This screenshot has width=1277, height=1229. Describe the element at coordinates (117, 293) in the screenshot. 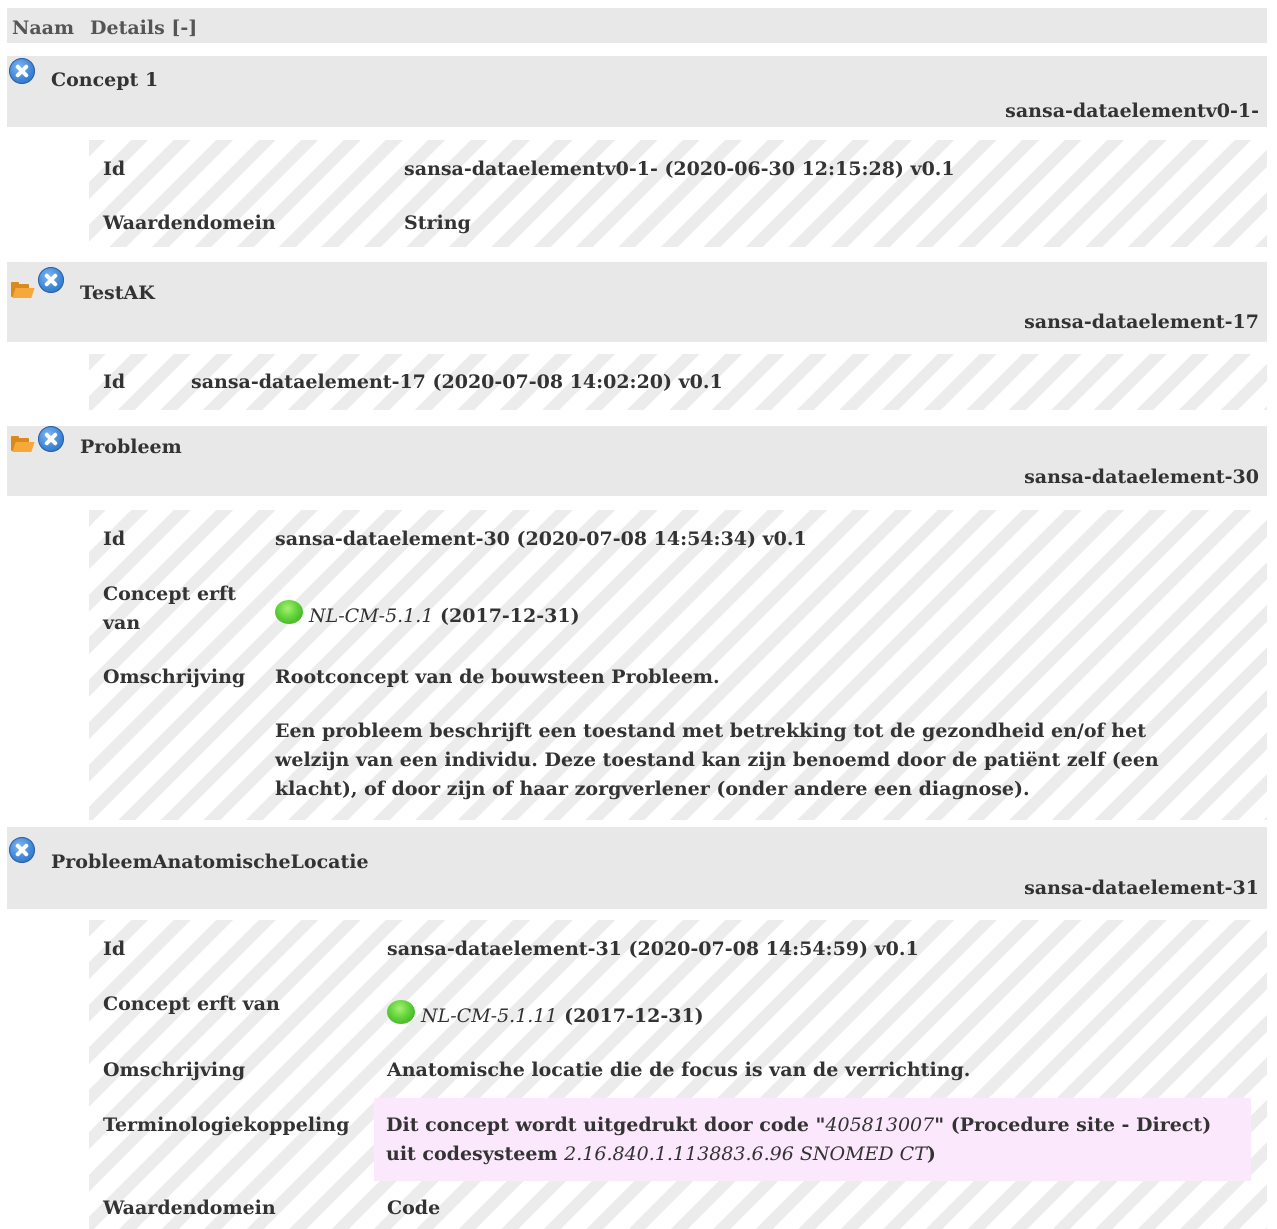

I see `concept-name: TestAK` at that location.